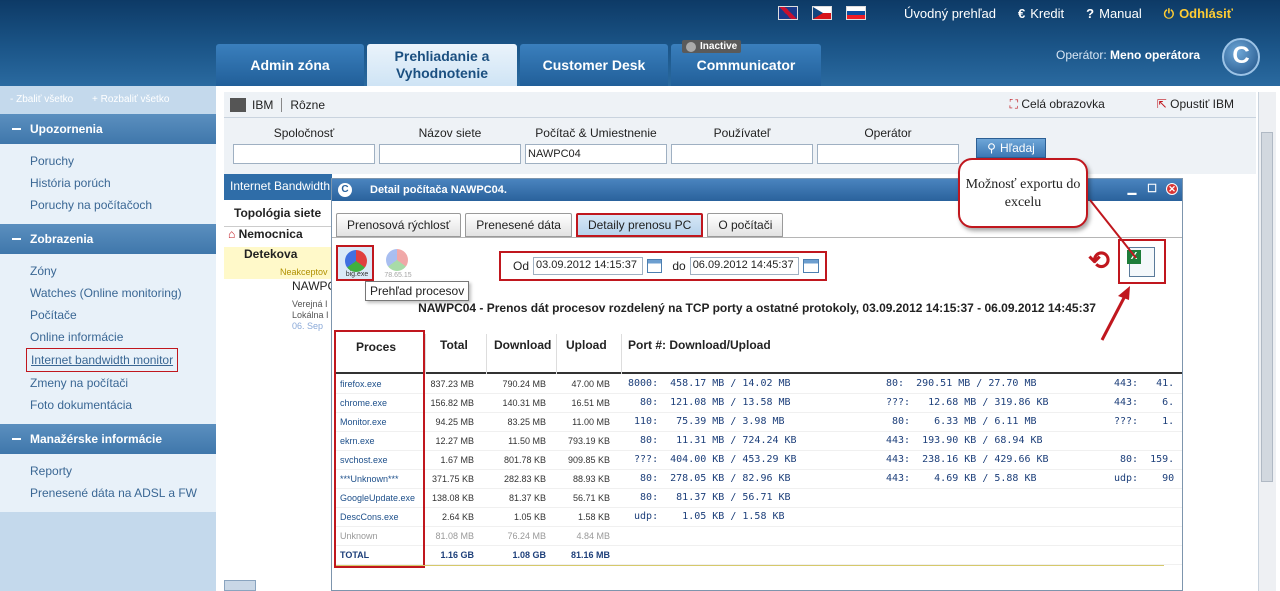 Image resolution: width=1280 pixels, height=591 pixels. Describe the element at coordinates (712, 459) in the screenshot. I see `port-cell: ???: 404.00 KB / 453.29 KB` at that location.